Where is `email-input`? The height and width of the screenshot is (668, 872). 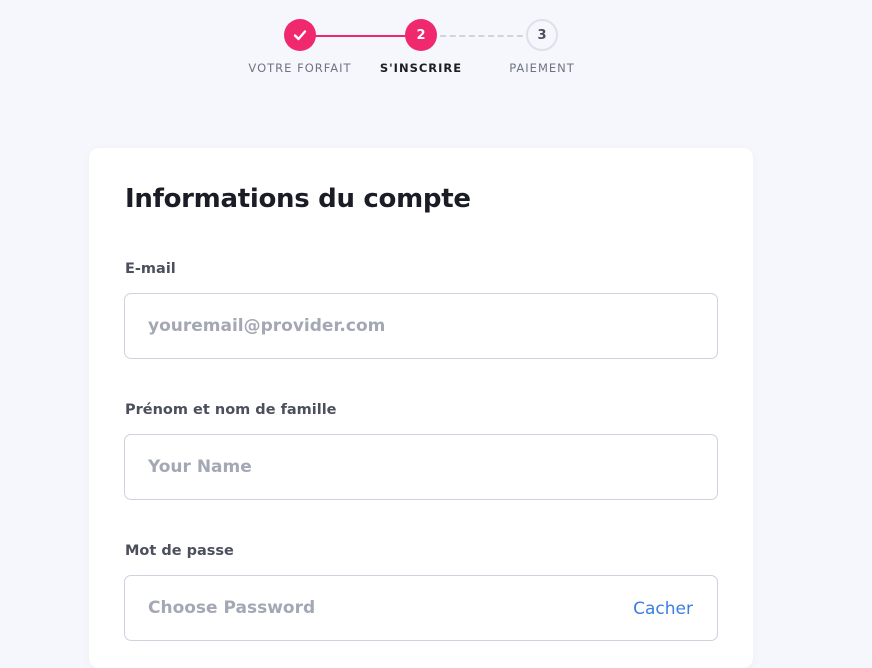
email-input is located at coordinates (421, 326).